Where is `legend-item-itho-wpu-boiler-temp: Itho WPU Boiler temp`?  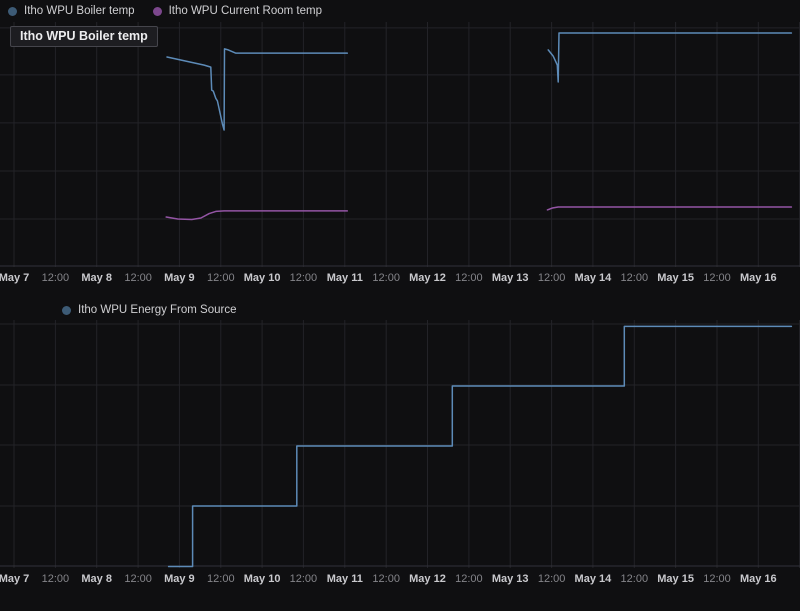 legend-item-itho-wpu-boiler-temp: Itho WPU Boiler temp is located at coordinates (71, 11).